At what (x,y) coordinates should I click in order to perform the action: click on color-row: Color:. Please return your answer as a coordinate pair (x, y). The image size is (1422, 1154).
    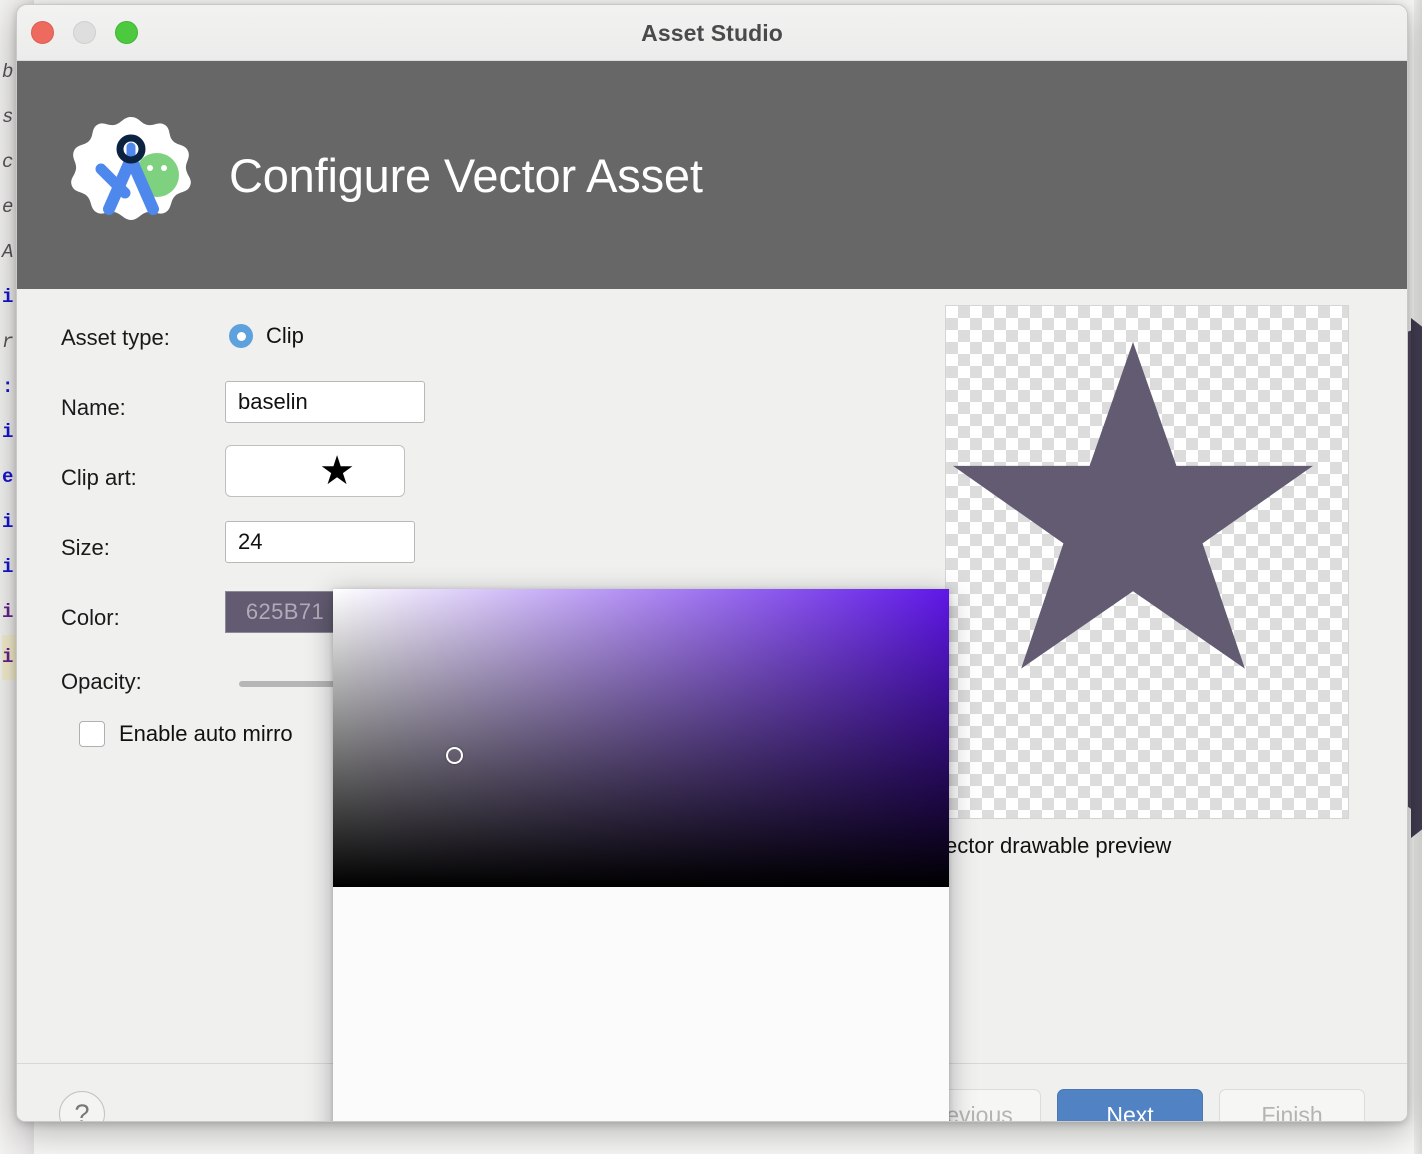
    Looking at the image, I should click on (90, 618).